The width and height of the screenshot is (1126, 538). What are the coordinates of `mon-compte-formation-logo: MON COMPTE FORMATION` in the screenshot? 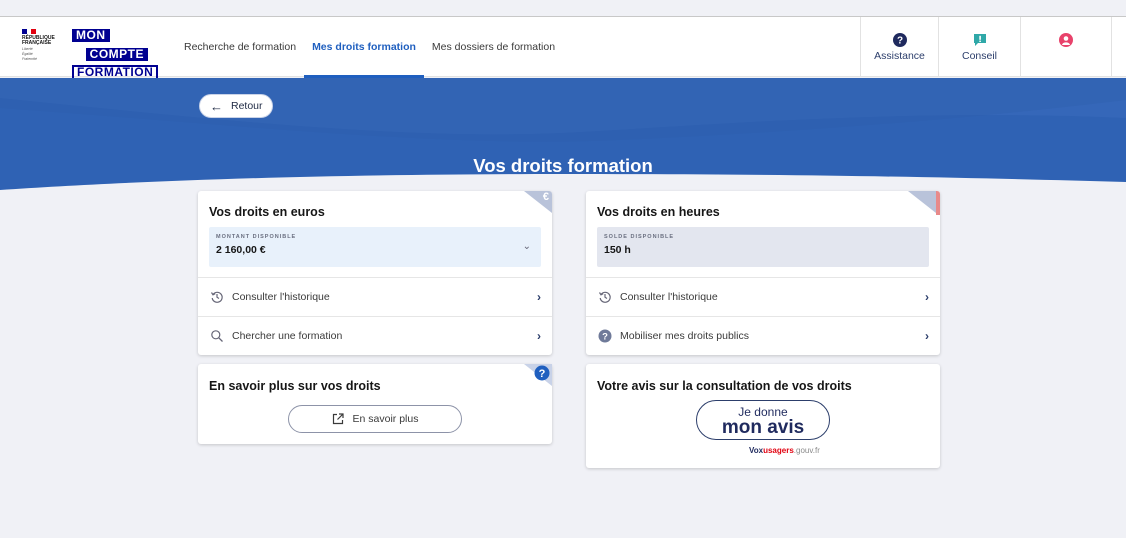 It's located at (115, 53).